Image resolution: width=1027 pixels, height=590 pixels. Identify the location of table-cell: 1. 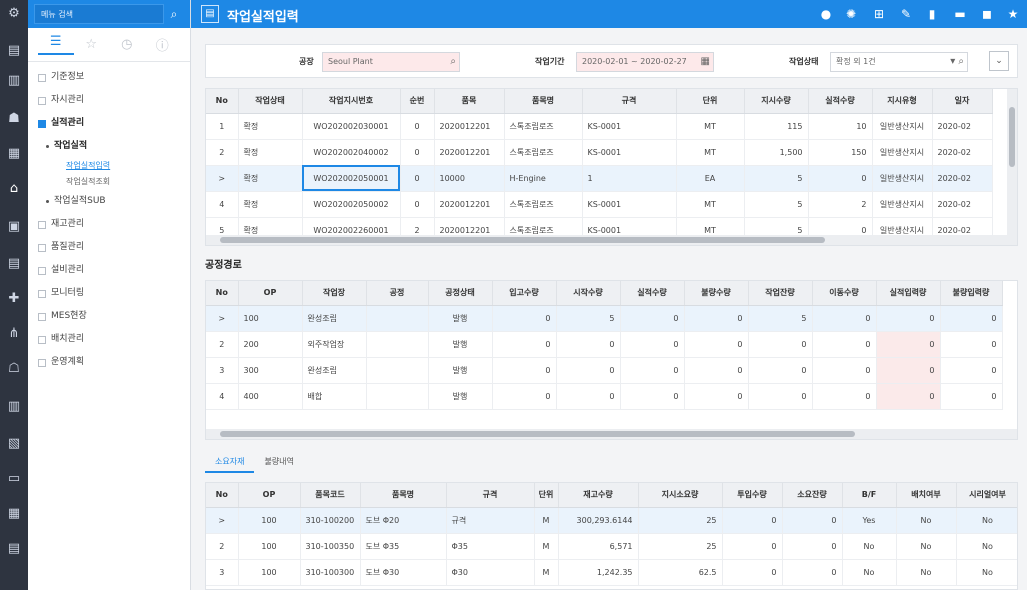
(222, 126).